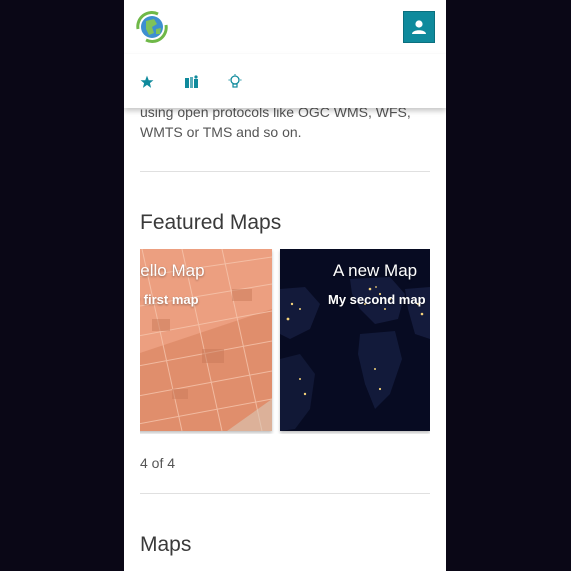 The width and height of the screenshot is (571, 571). What do you see at coordinates (169, 299) in the screenshot?
I see `card-description: My first map` at bounding box center [169, 299].